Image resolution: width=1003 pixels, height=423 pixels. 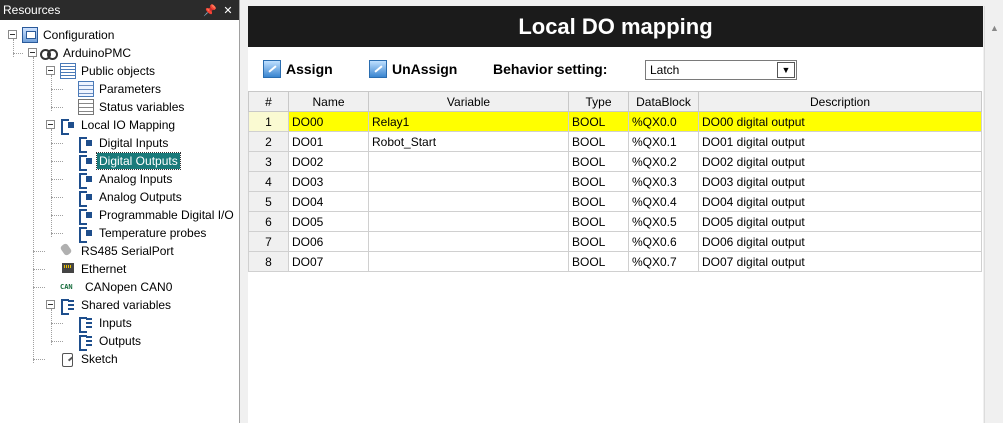 What do you see at coordinates (840, 141) in the screenshot?
I see `cell-description: DO01 digital output` at bounding box center [840, 141].